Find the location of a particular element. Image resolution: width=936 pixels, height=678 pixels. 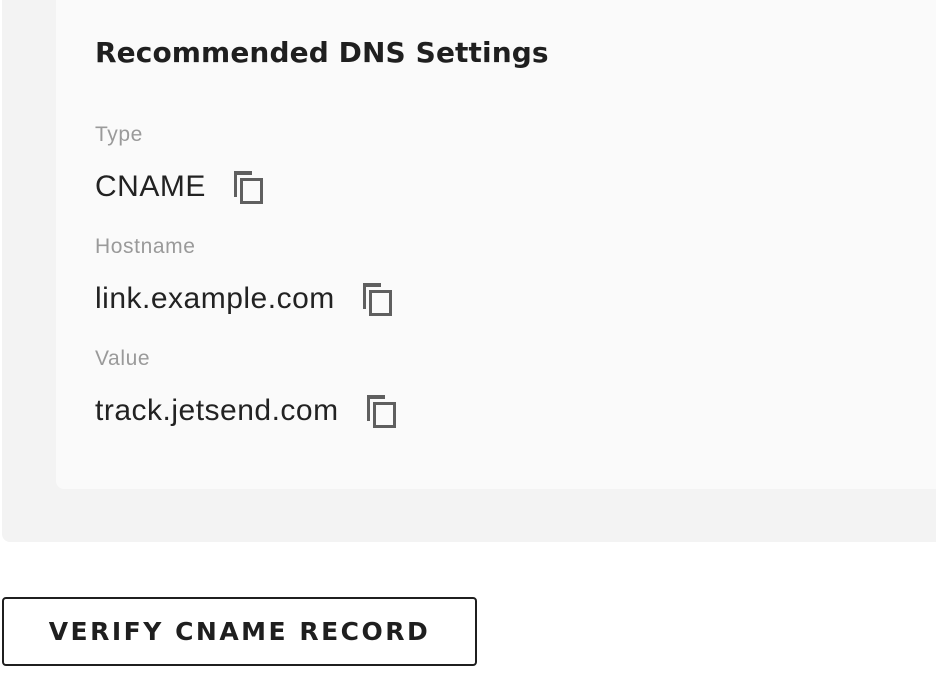

hostname-value: link.example.com is located at coordinates (215, 298).